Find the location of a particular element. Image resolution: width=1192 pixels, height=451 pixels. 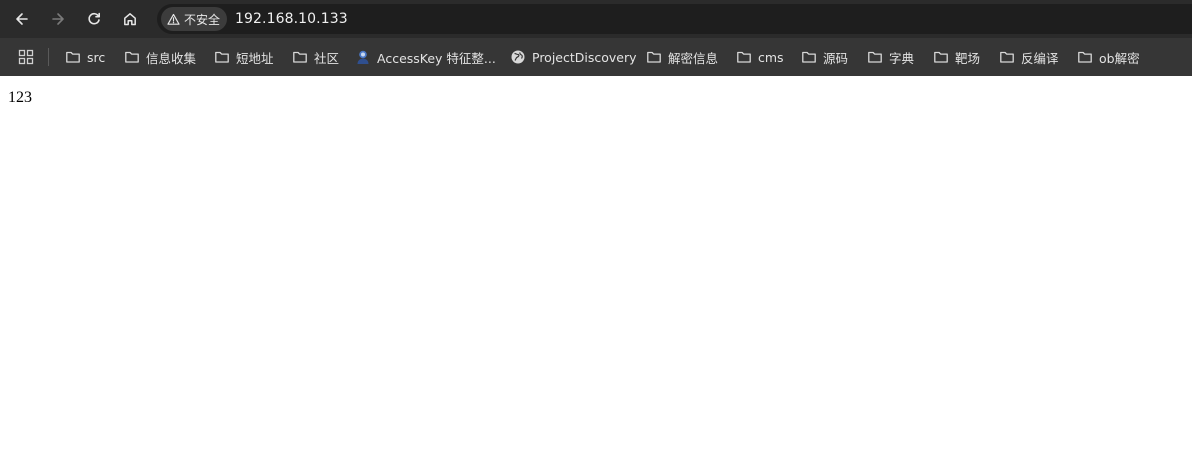

security-indicator: 不安全 is located at coordinates (194, 19).